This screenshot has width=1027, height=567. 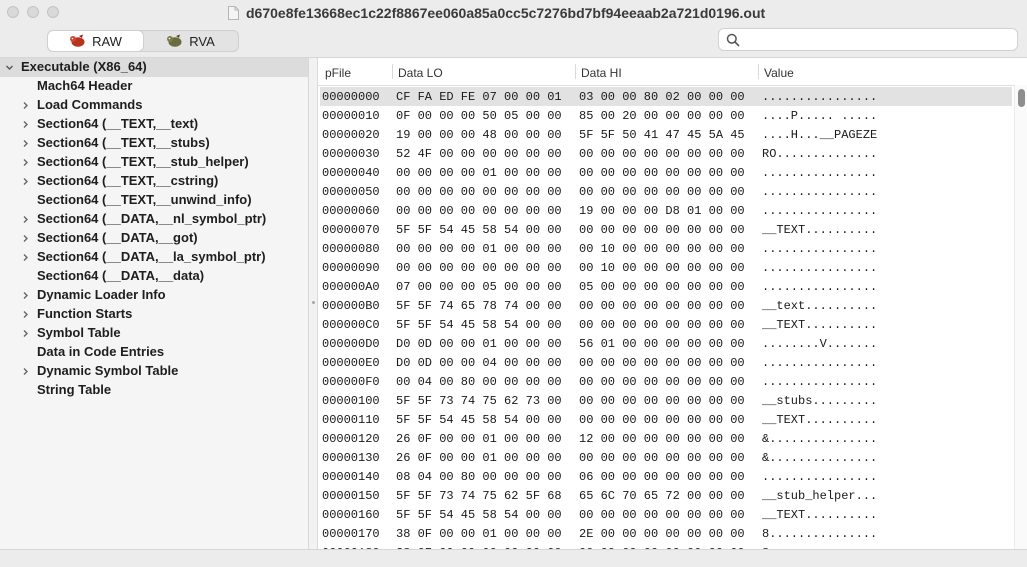 I want to click on hex-data-lo-cell: CF FA ED FE 07 00 00 01, so click(x=479, y=97).